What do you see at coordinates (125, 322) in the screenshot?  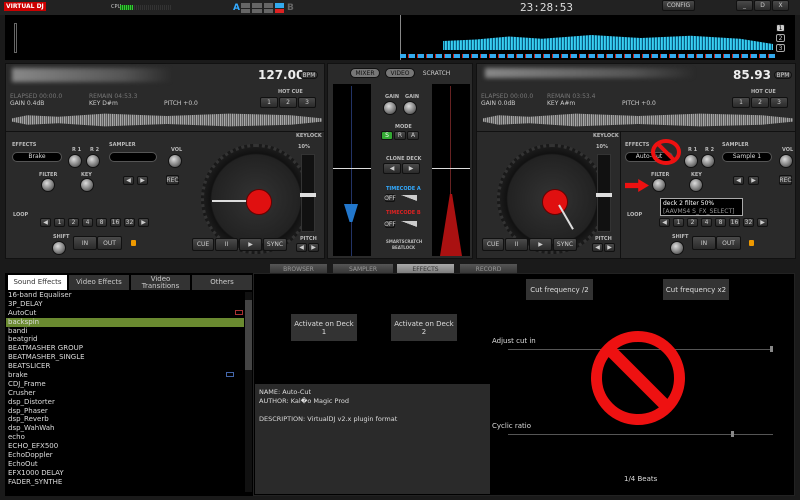 I see `list-item: backspin` at bounding box center [125, 322].